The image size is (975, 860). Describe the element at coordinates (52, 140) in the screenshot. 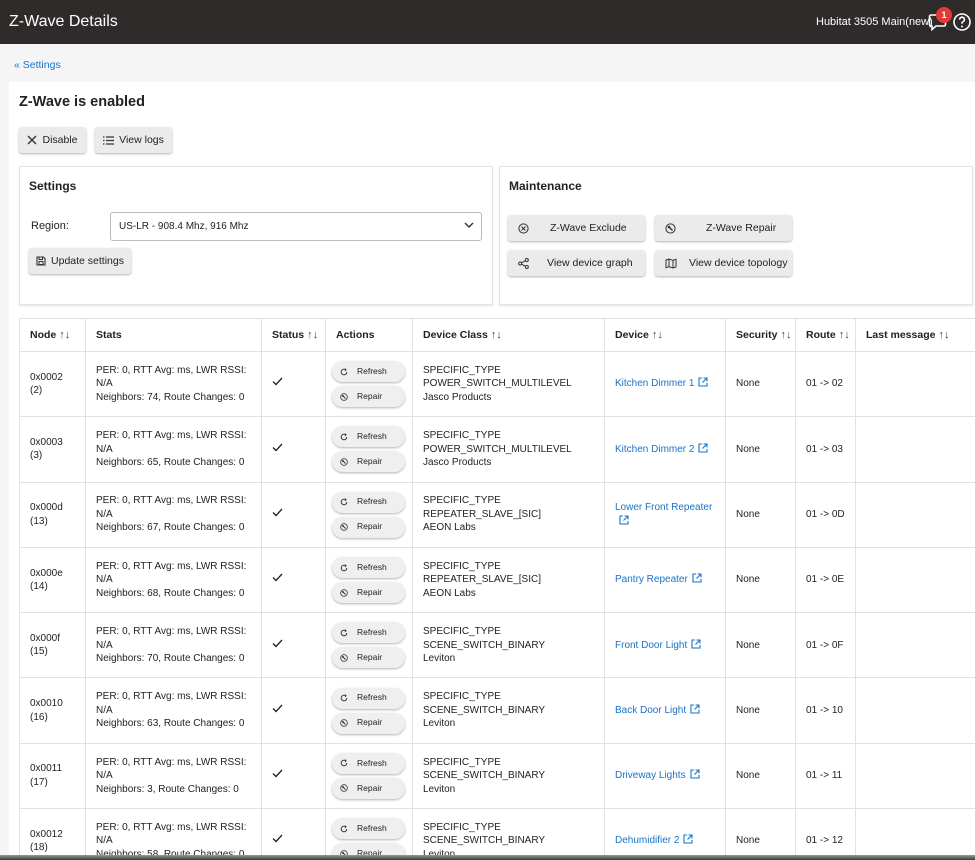

I see `disable-button: Disable` at that location.